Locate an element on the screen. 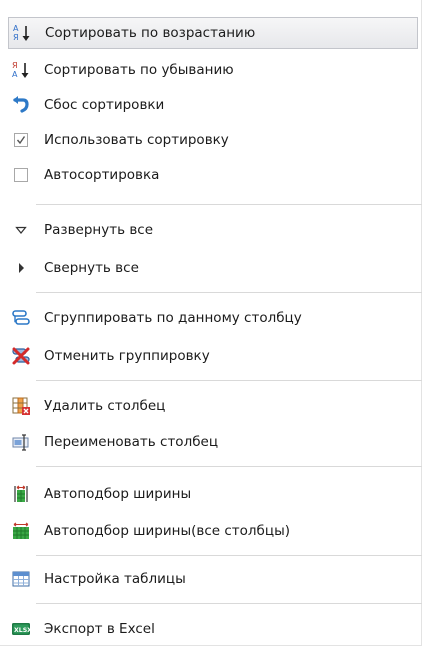  delete-column-icon is located at coordinates (21, 406).